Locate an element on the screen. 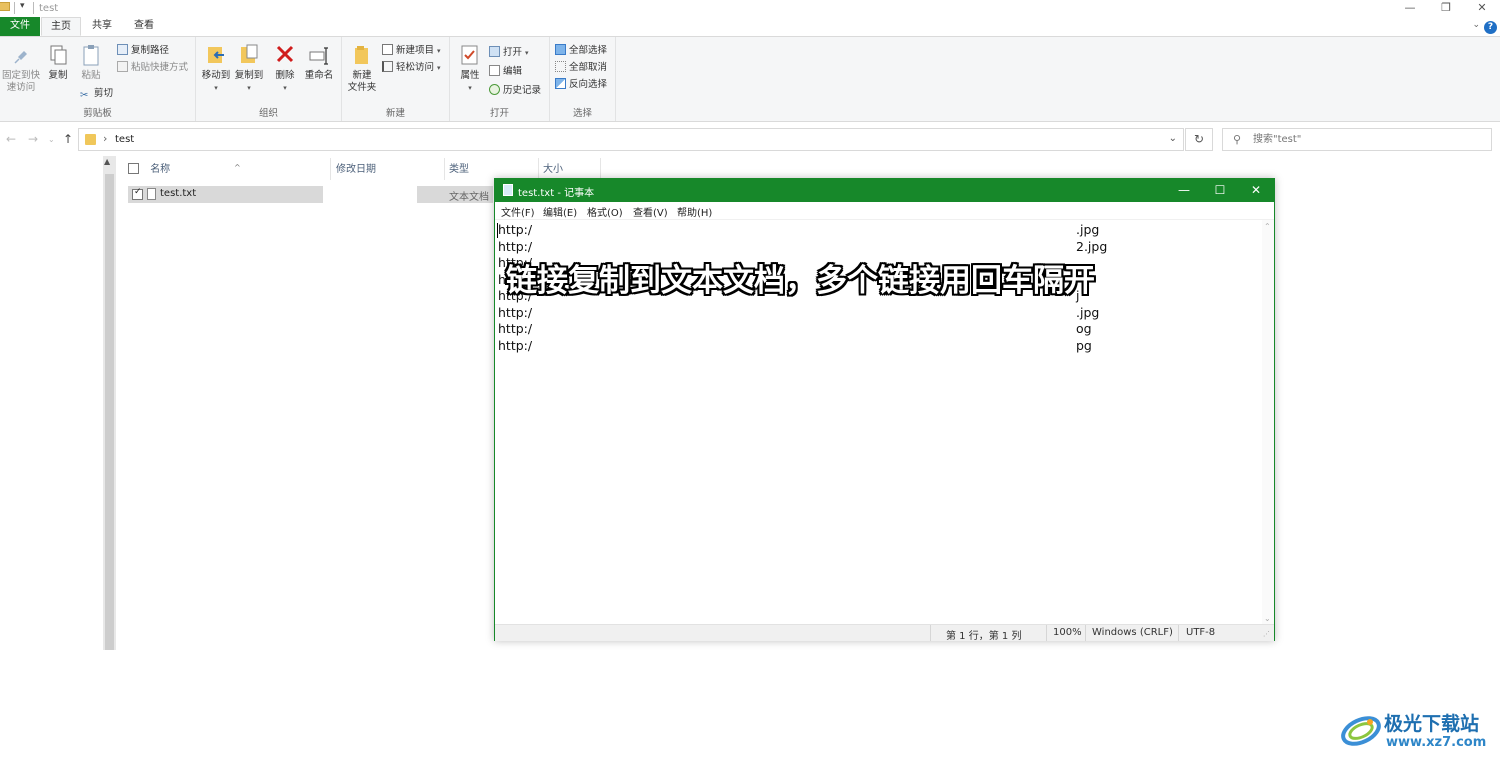 Image resolution: width=1500 pixels, height=760 pixels. file-name: test.txt is located at coordinates (178, 193).